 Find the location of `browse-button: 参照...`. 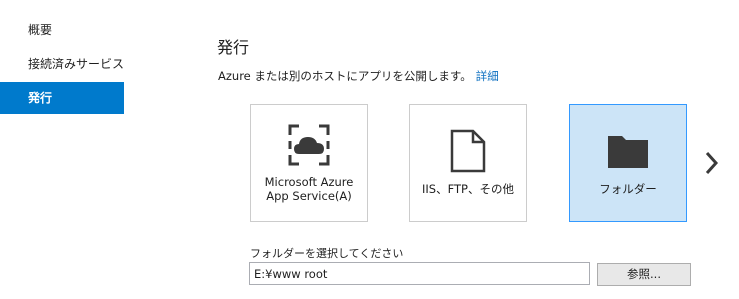

browse-button: 参照... is located at coordinates (644, 274).